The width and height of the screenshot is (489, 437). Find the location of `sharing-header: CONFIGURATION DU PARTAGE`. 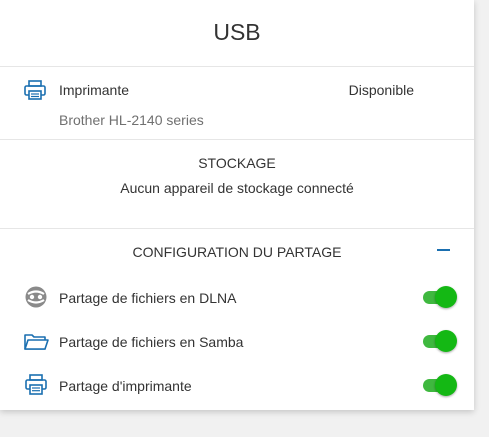

sharing-header: CONFIGURATION DU PARTAGE is located at coordinates (237, 251).